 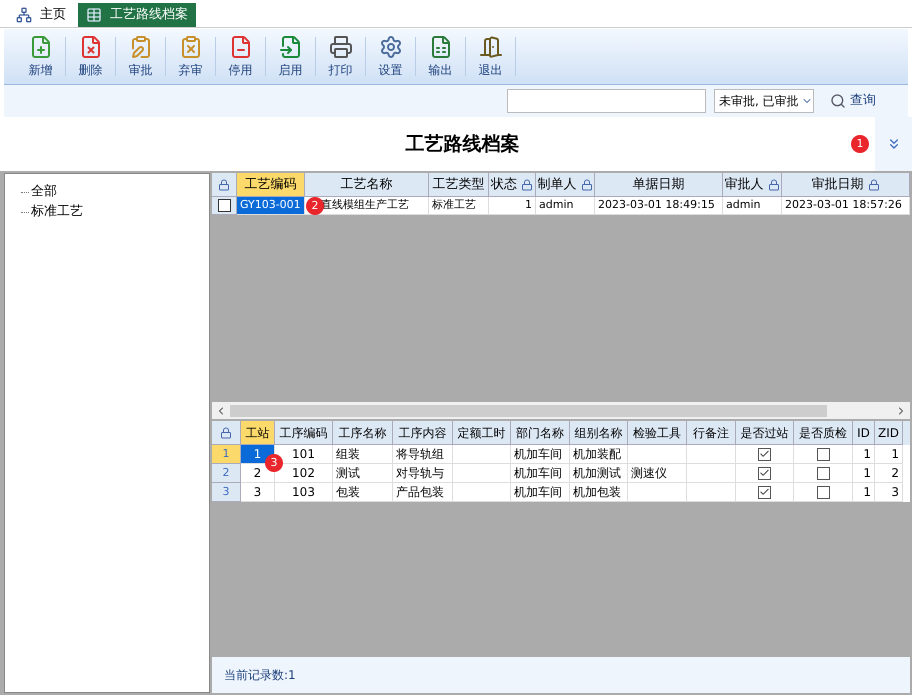 I want to click on tree-icon, so click(x=24, y=15).